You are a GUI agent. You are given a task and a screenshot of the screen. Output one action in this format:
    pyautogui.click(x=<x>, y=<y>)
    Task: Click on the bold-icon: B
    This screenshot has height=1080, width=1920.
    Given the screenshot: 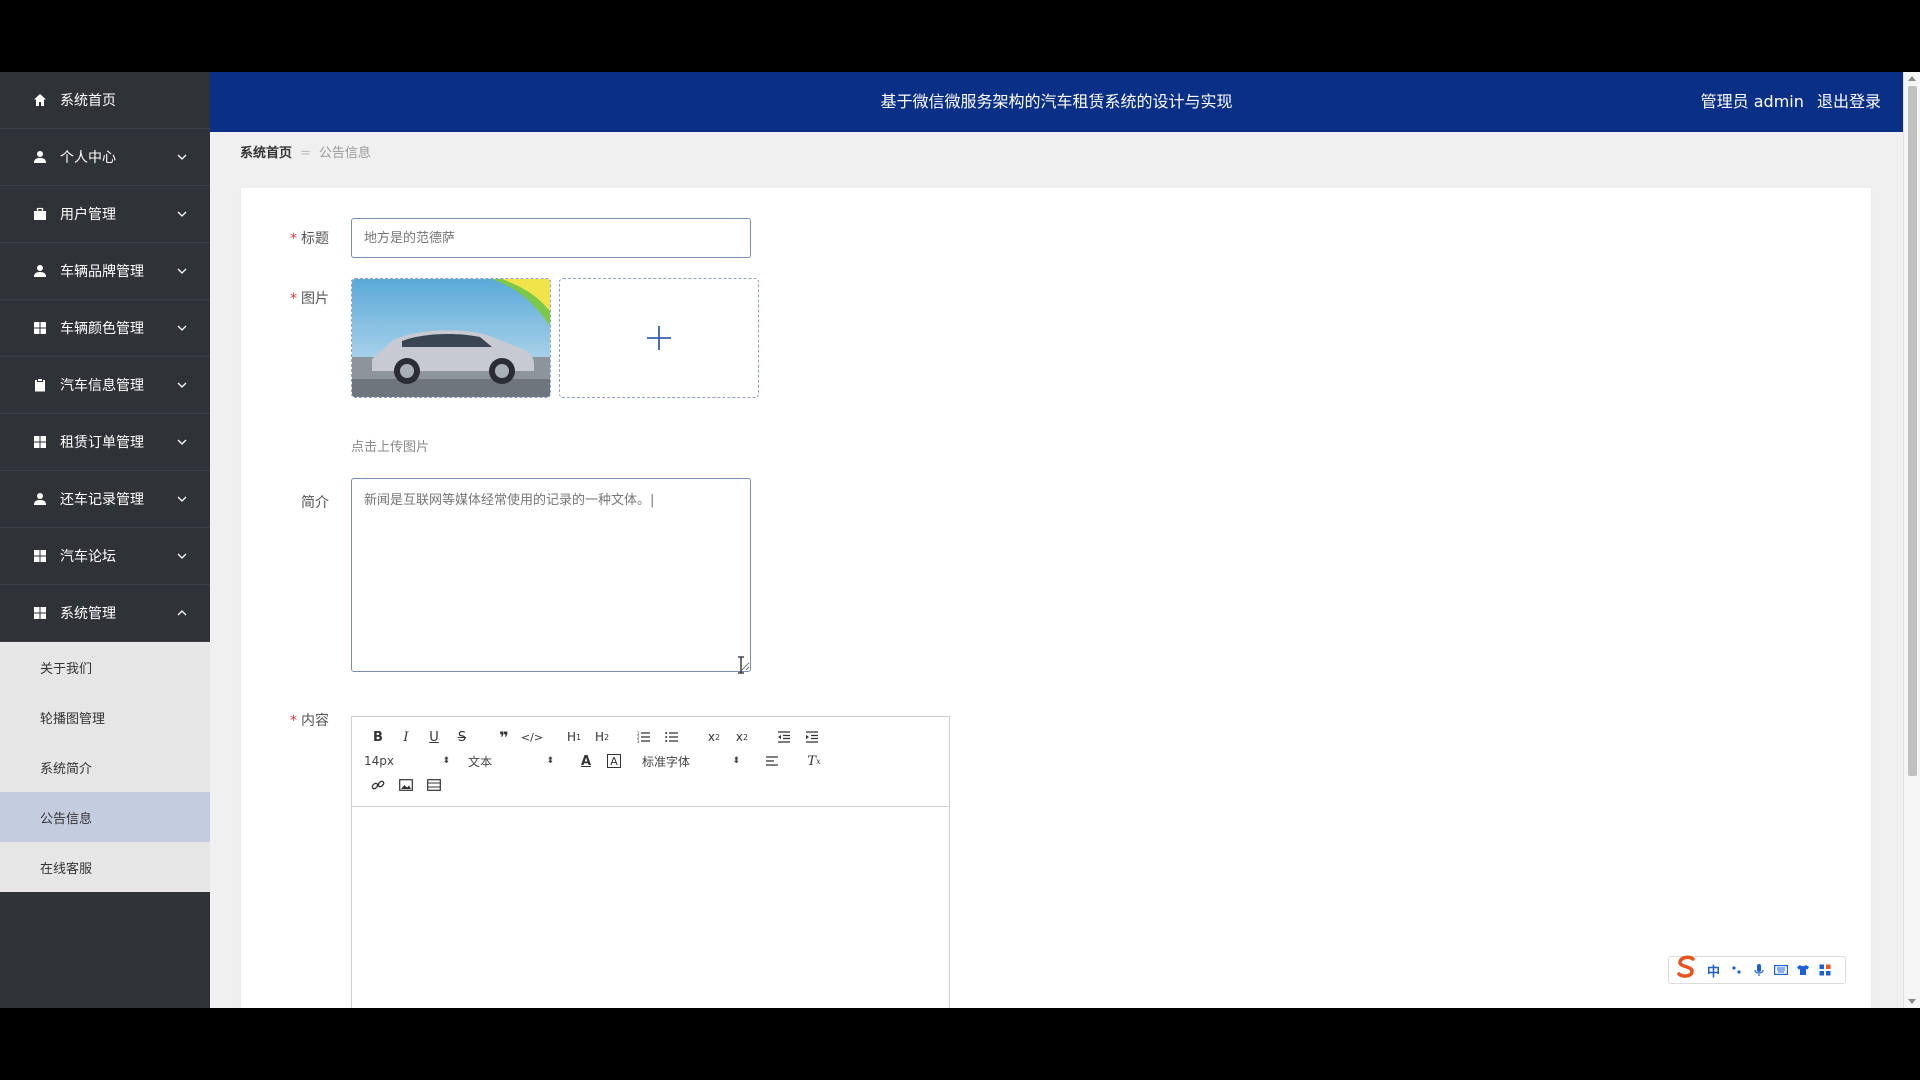 What is the action you would take?
    pyautogui.click(x=378, y=737)
    